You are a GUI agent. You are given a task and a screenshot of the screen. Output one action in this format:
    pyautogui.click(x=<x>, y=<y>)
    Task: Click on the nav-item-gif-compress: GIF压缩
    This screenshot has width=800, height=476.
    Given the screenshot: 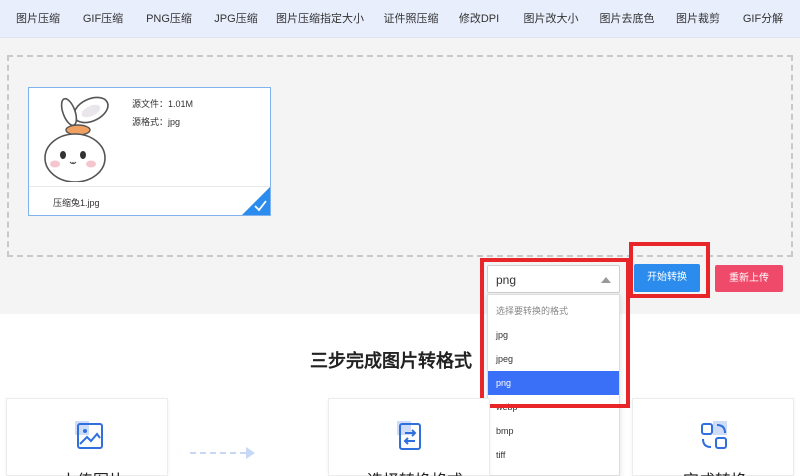 What is the action you would take?
    pyautogui.click(x=103, y=19)
    